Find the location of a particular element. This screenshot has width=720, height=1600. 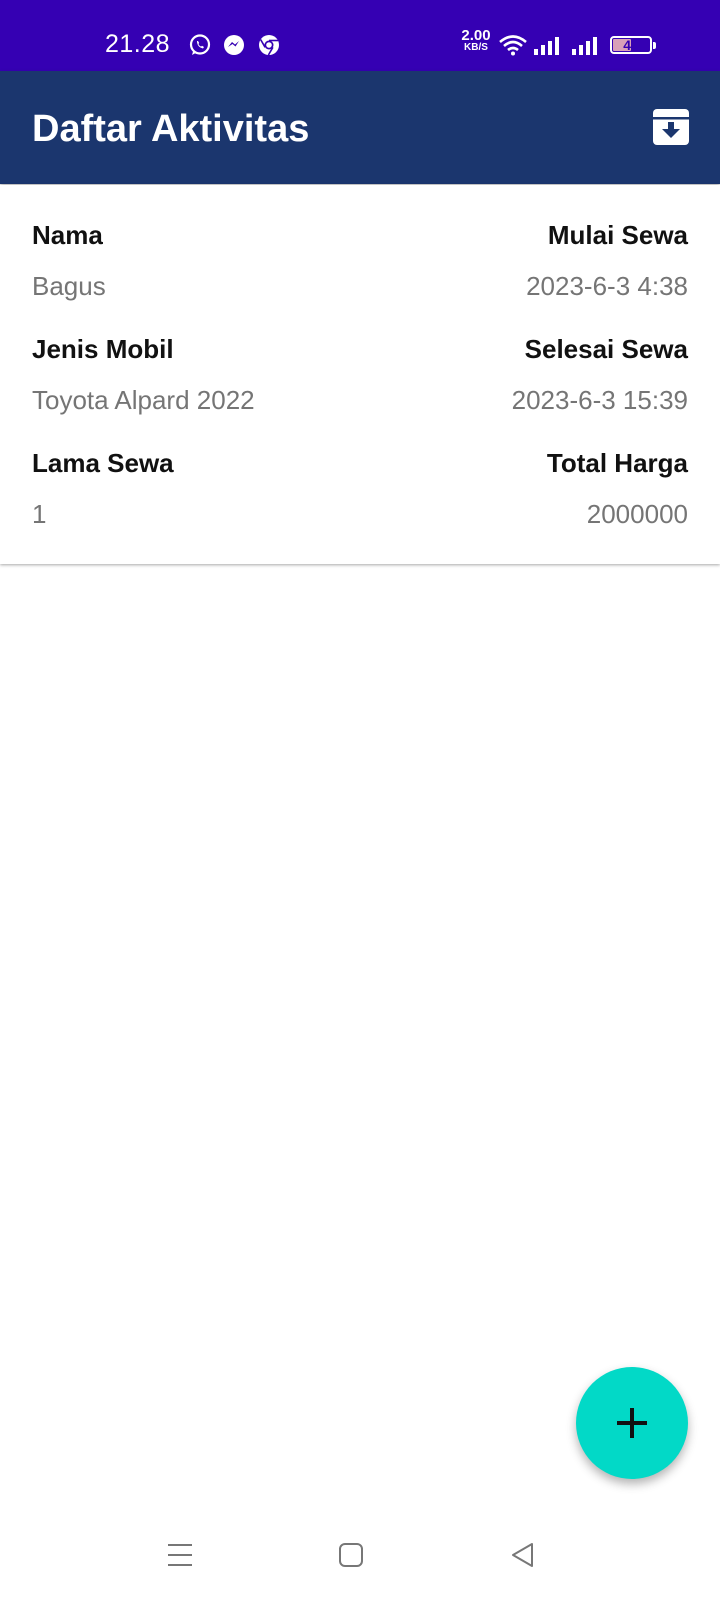

network-speed: 2.00 KB/S is located at coordinates (476, 40).